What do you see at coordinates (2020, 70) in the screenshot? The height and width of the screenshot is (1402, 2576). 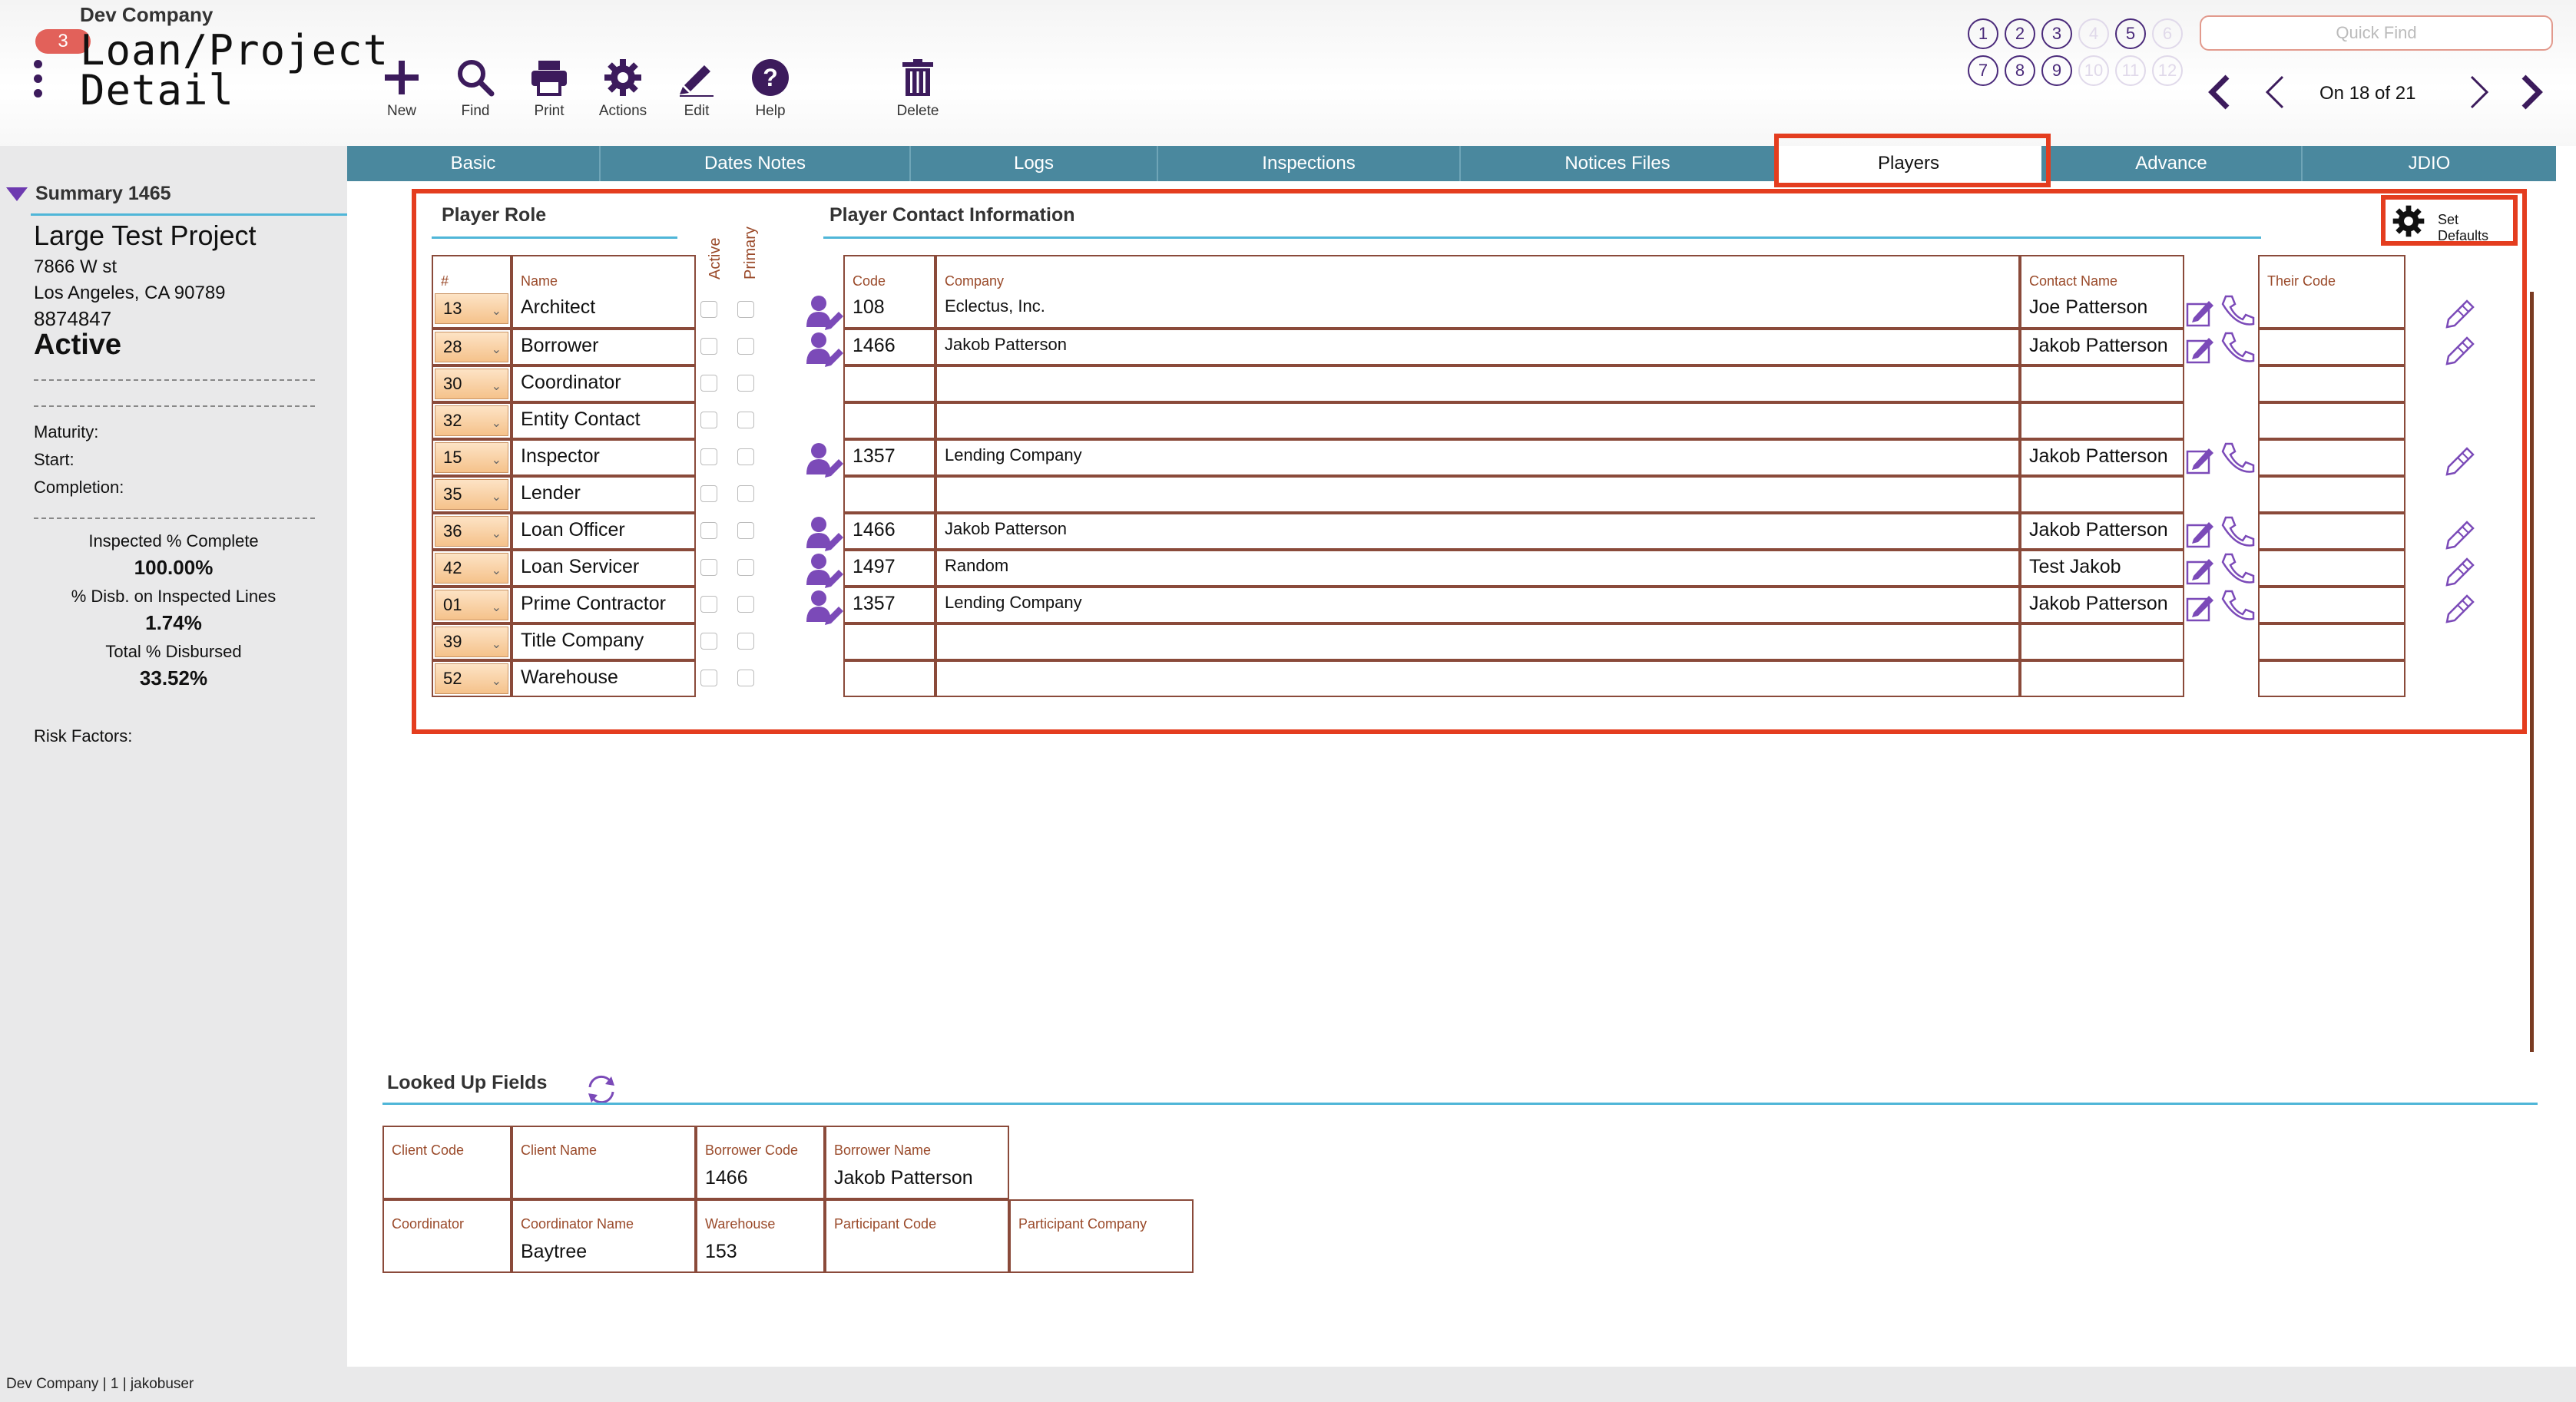 I see `slot-8: 8` at bounding box center [2020, 70].